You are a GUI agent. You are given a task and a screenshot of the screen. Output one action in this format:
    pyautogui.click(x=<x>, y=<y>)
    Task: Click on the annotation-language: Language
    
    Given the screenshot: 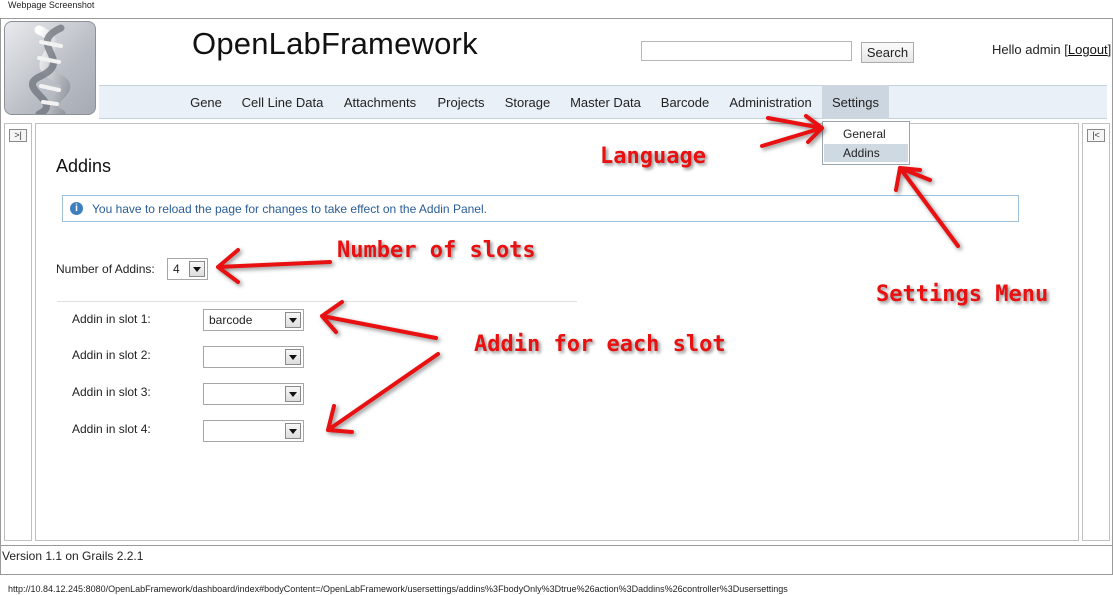 What is the action you would take?
    pyautogui.click(x=653, y=156)
    